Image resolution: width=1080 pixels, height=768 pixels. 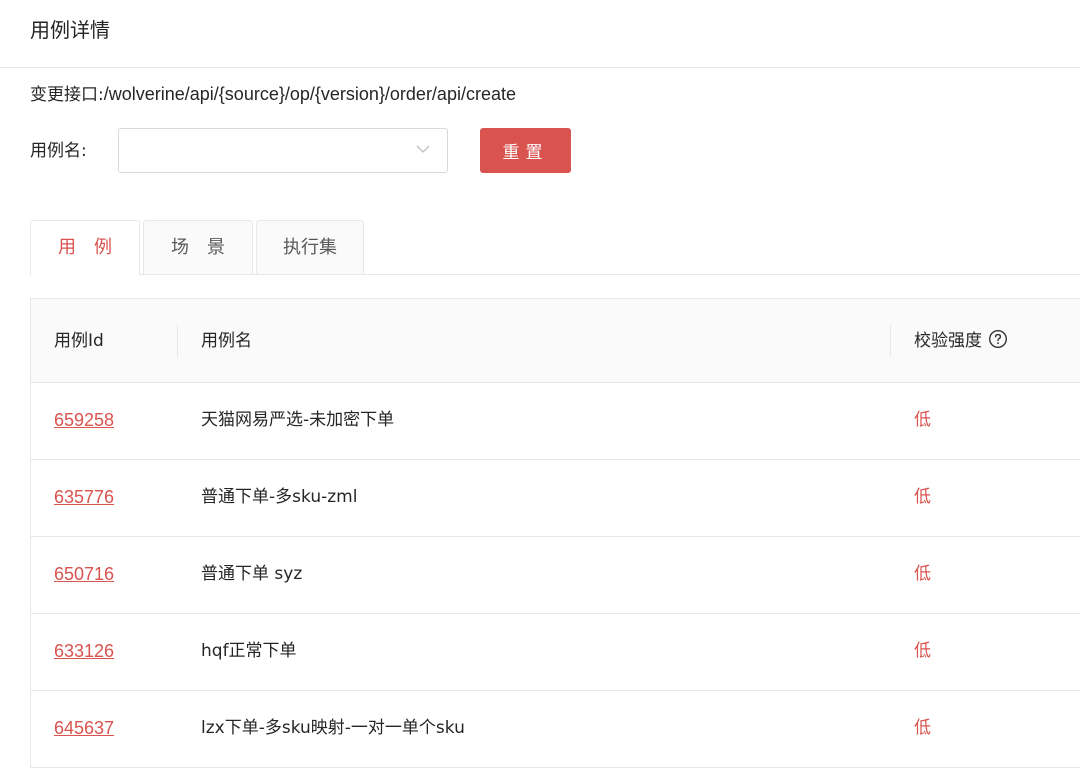 What do you see at coordinates (252, 574) in the screenshot?
I see `case-name: 普通下单 syz` at bounding box center [252, 574].